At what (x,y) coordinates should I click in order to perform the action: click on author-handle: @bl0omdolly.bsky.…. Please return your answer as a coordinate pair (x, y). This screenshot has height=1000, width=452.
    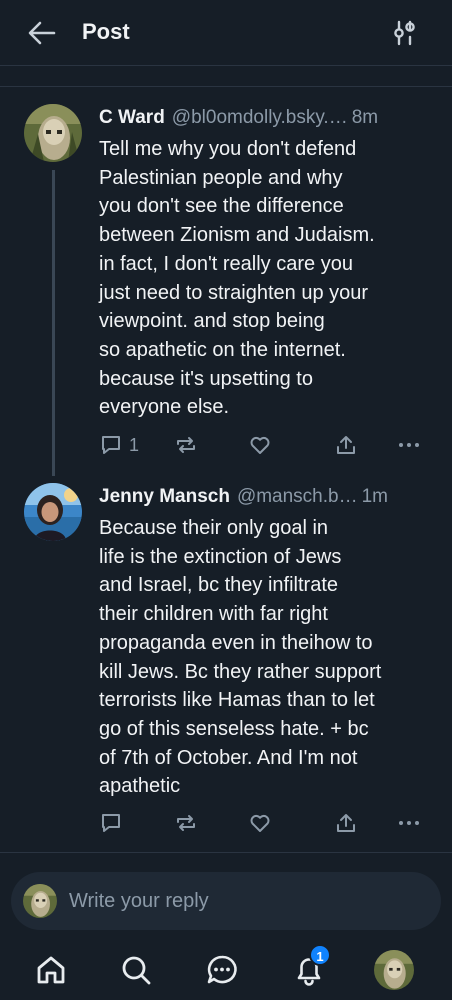
    Looking at the image, I should click on (260, 118).